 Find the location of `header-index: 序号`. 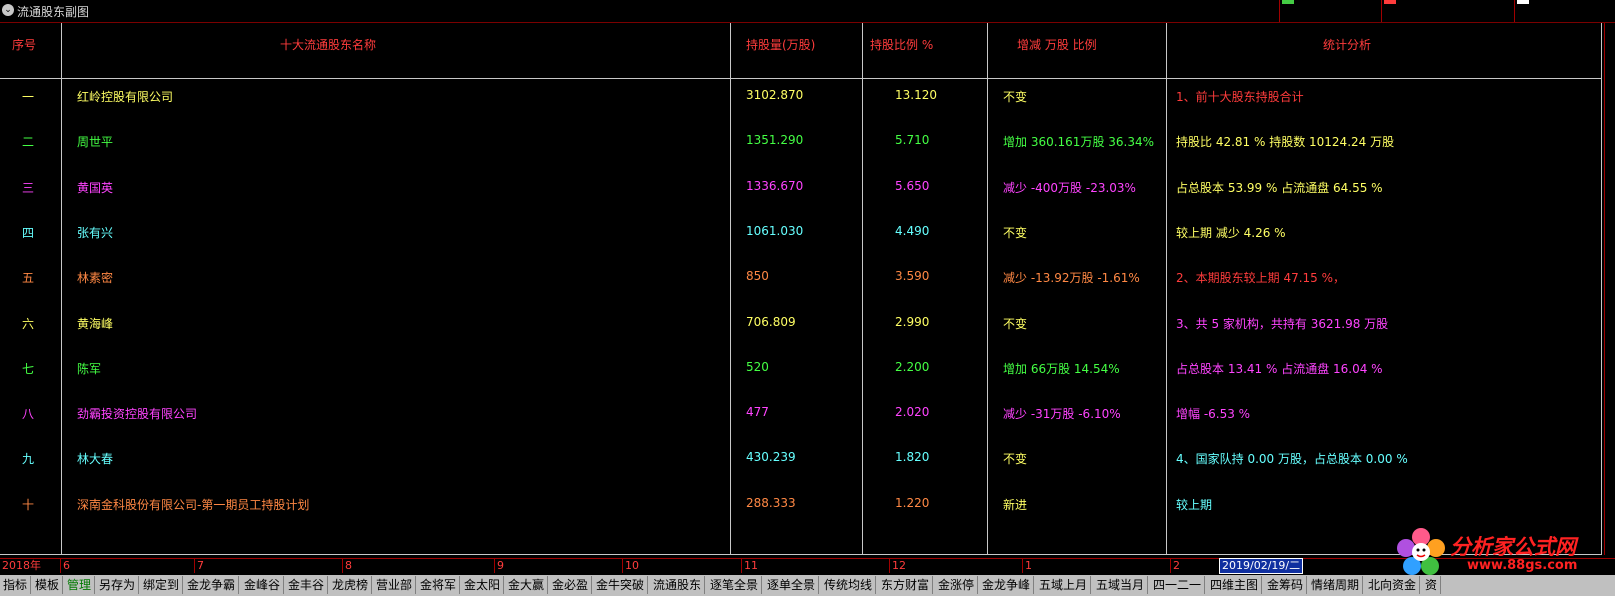

header-index: 序号 is located at coordinates (24, 45).